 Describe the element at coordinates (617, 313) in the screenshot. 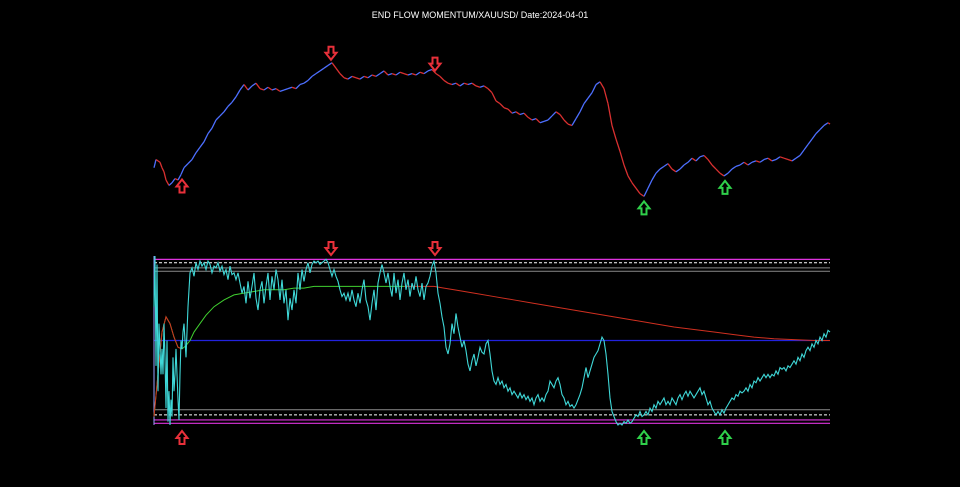

I see `signal-line-down` at that location.